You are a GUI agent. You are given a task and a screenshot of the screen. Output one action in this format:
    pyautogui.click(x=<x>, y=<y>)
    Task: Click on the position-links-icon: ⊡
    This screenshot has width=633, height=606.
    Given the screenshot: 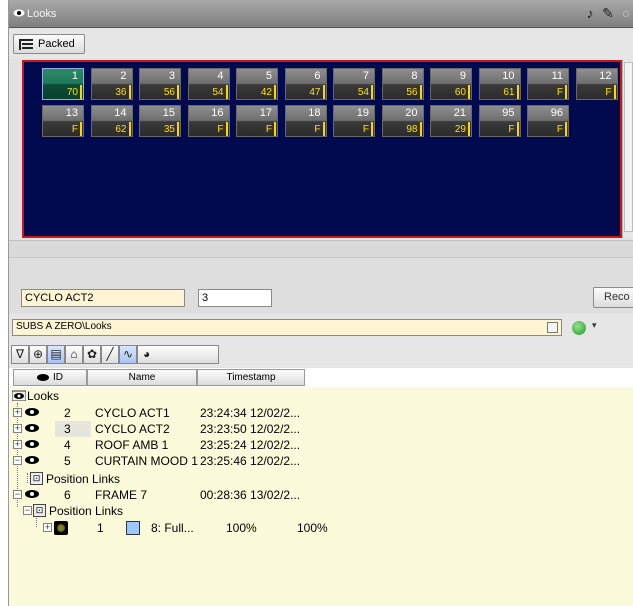 What is the action you would take?
    pyautogui.click(x=36, y=478)
    